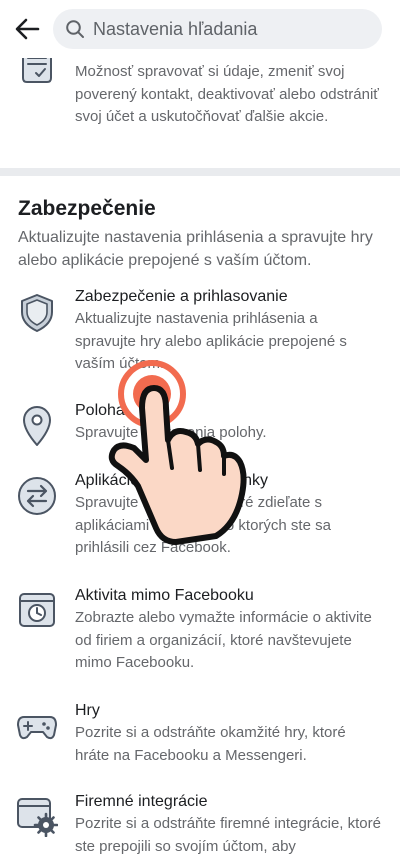 The width and height of the screenshot is (400, 859). I want to click on item-title: Aktivita mimo Facebooku, so click(164, 595).